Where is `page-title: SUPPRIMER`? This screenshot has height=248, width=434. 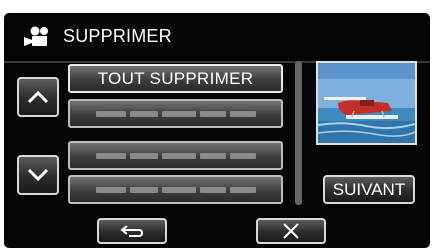
page-title: SUPPRIMER is located at coordinates (117, 36).